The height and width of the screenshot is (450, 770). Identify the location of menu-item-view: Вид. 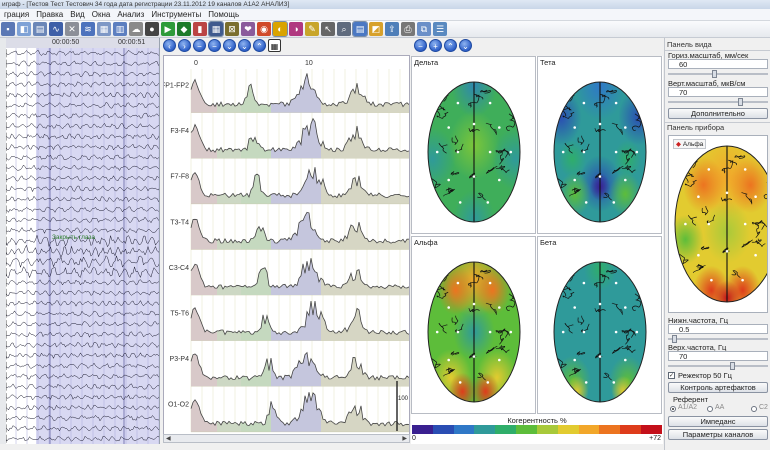
(76, 15).